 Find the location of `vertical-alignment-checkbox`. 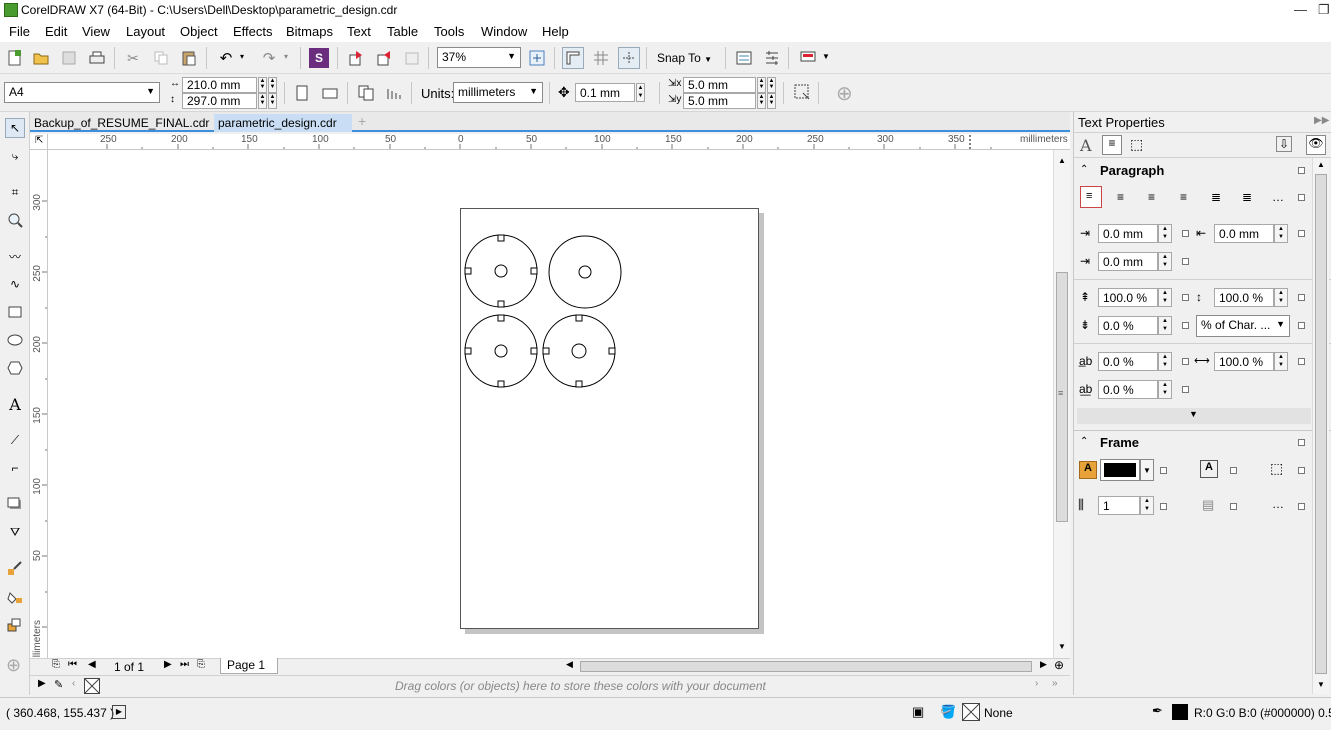

vertical-alignment-checkbox is located at coordinates (1301, 470).